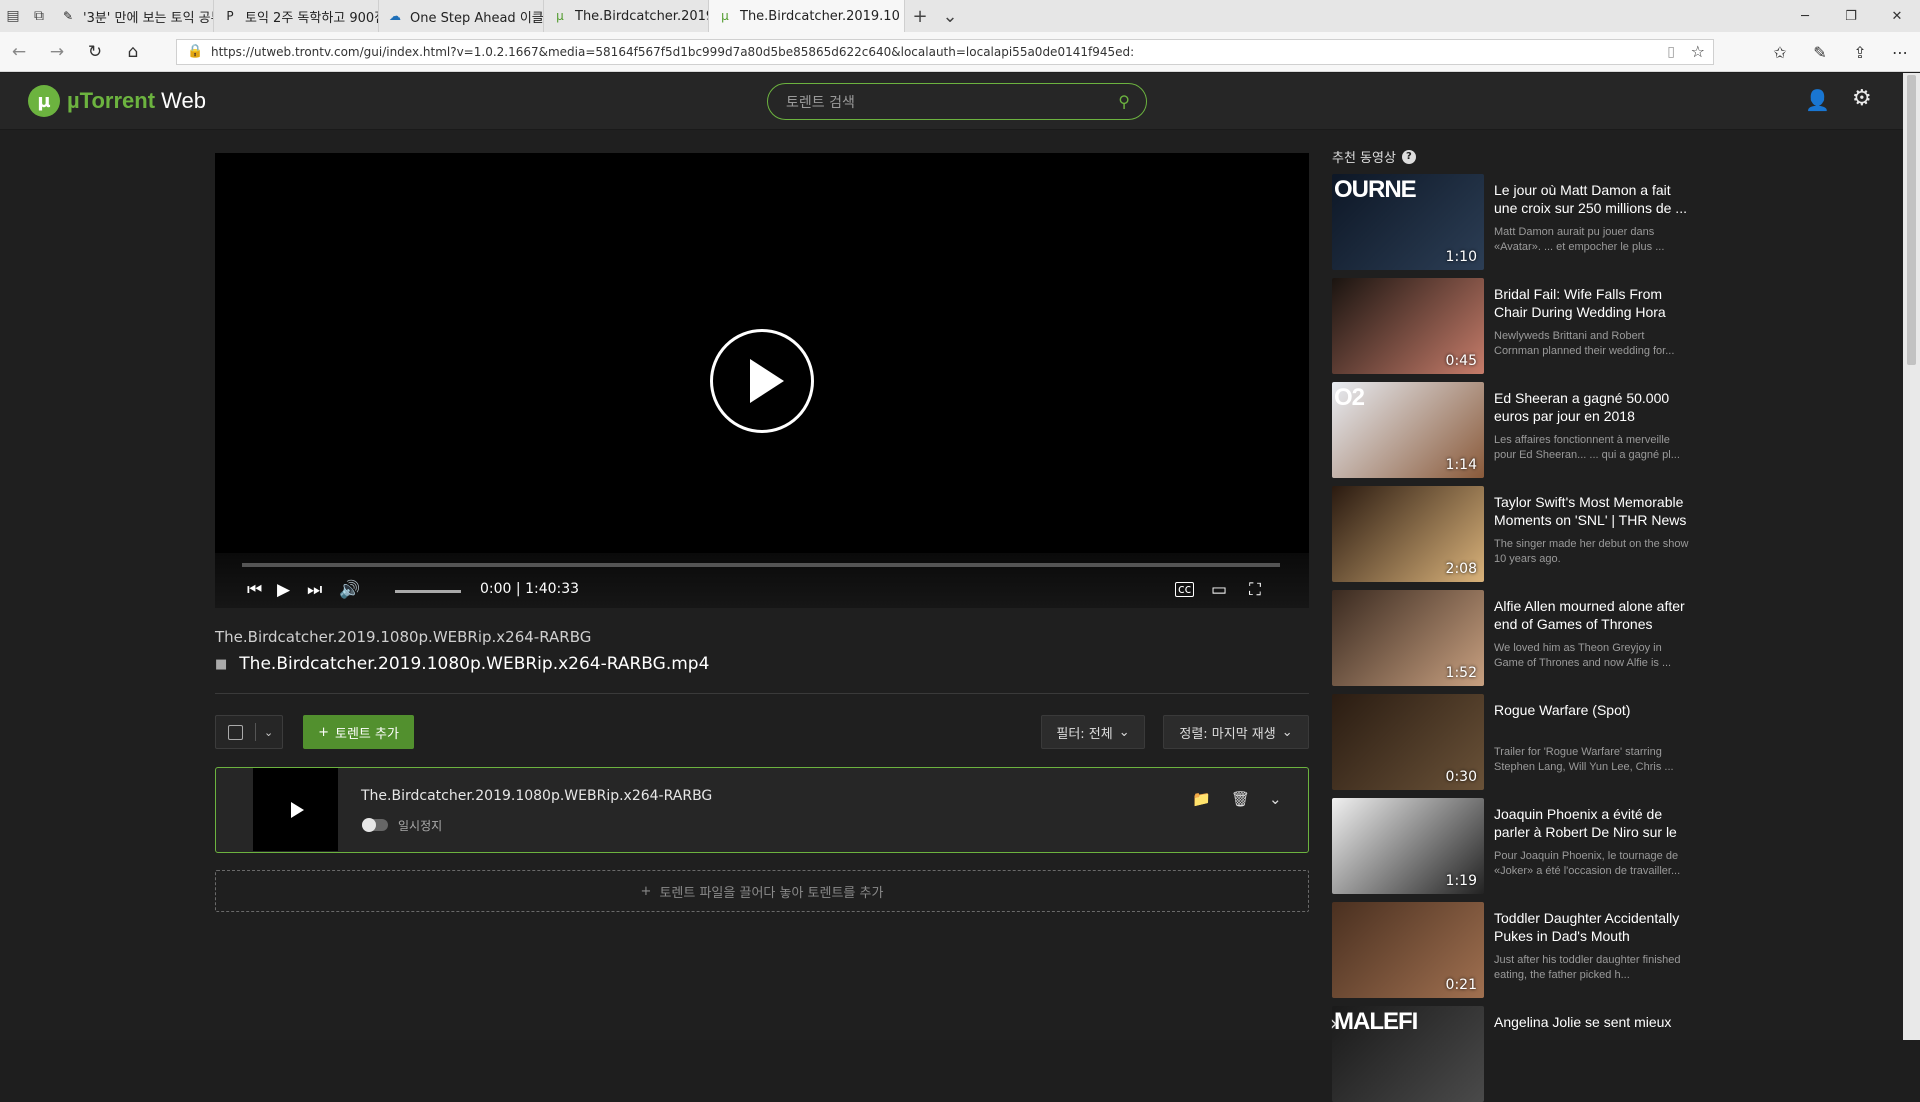 This screenshot has height=1102, width=1920. Describe the element at coordinates (1862, 98) in the screenshot. I see `gear-icon: ⚙` at that location.